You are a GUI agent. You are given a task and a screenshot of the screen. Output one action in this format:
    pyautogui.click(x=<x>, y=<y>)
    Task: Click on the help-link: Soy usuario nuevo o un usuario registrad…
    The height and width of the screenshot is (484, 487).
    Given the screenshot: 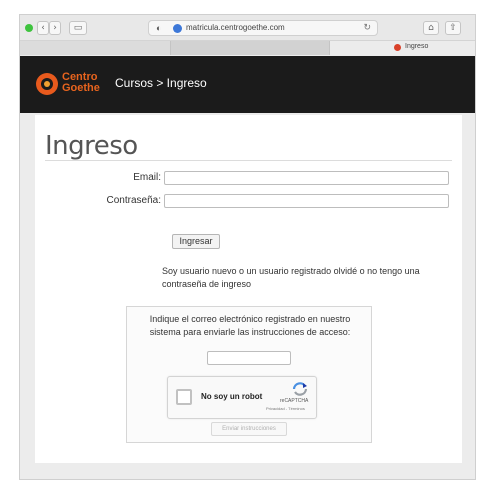 What is the action you would take?
    pyautogui.click(x=297, y=278)
    